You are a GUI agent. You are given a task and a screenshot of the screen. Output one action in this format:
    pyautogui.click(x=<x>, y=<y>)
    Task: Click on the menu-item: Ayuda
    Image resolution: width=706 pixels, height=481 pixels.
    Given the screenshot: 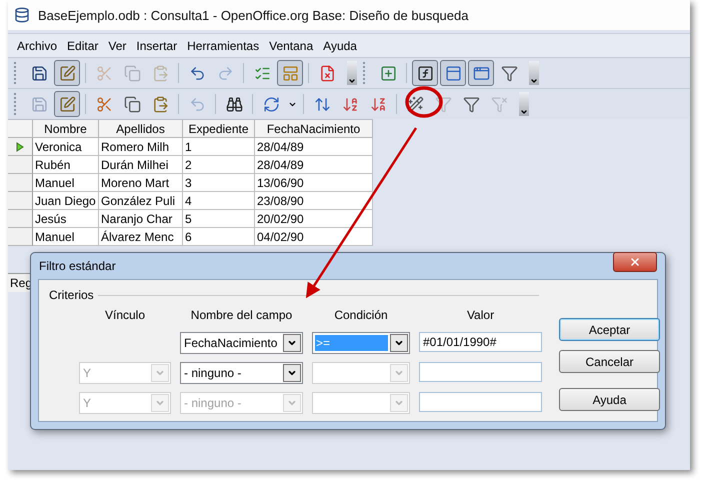 What is the action you would take?
    pyautogui.click(x=340, y=45)
    